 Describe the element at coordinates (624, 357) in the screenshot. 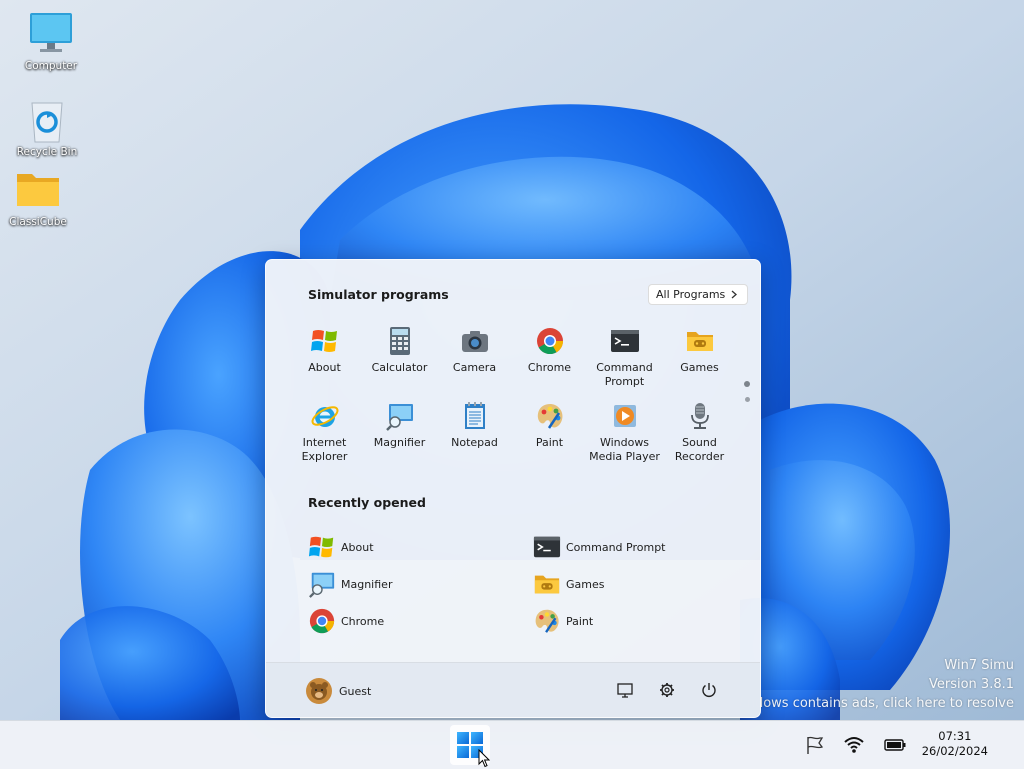

I see `program-command-prompt: Command Prompt` at that location.